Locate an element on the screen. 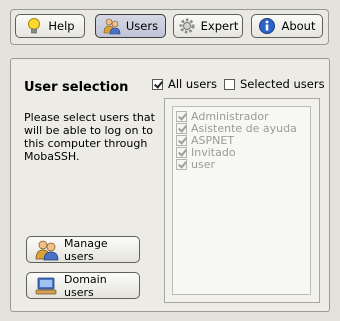  selected-users-checkbox: Selected users is located at coordinates (274, 84).